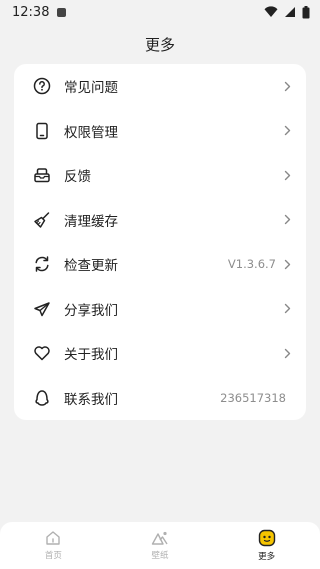  What do you see at coordinates (91, 221) in the screenshot?
I see `menu-item-label: 清理缓存` at bounding box center [91, 221].